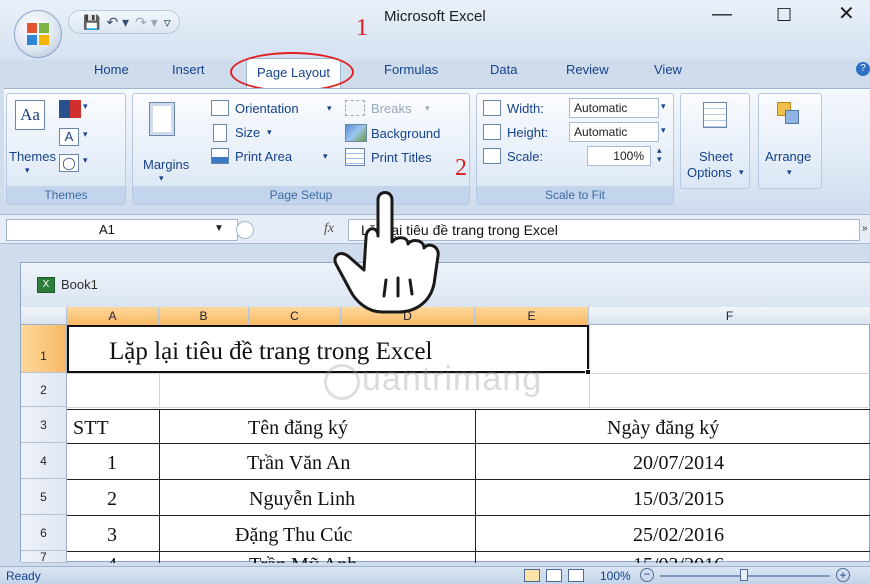 Image resolution: width=870 pixels, height=584 pixels. Describe the element at coordinates (532, 316) in the screenshot. I see `column-header-e: E` at that location.